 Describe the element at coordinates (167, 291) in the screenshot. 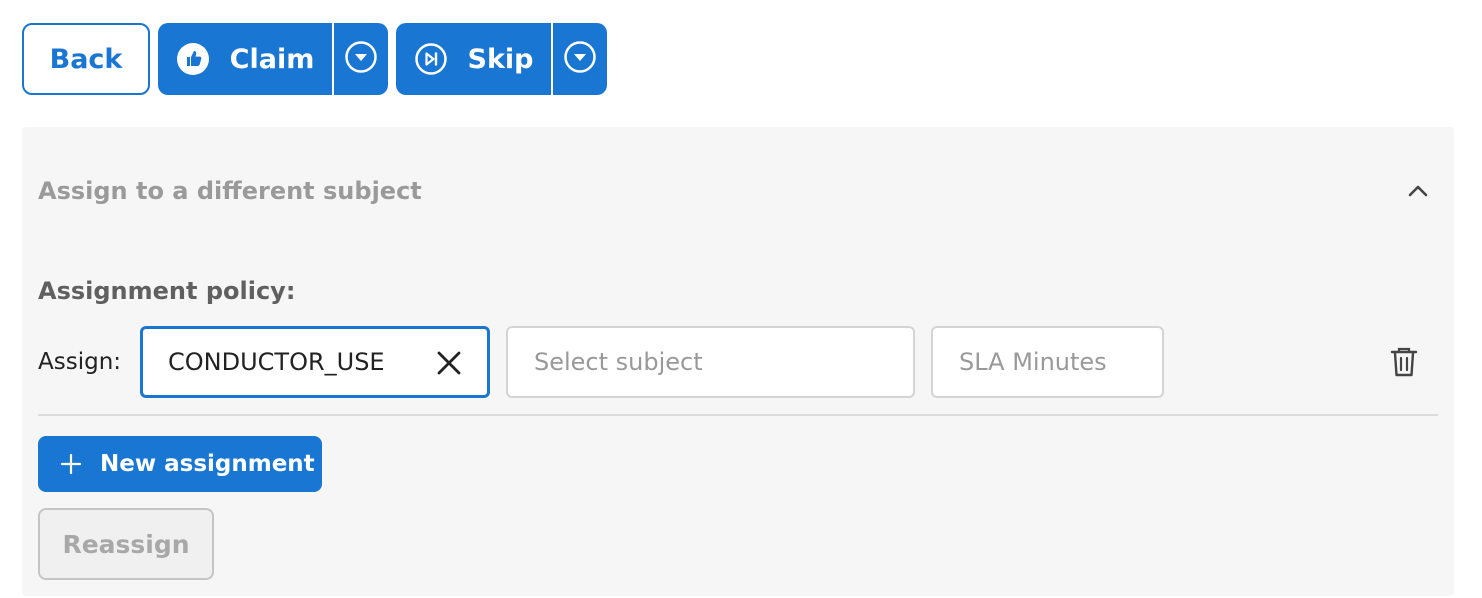

I see `assignment-policy-label: Assignment policy:` at that location.